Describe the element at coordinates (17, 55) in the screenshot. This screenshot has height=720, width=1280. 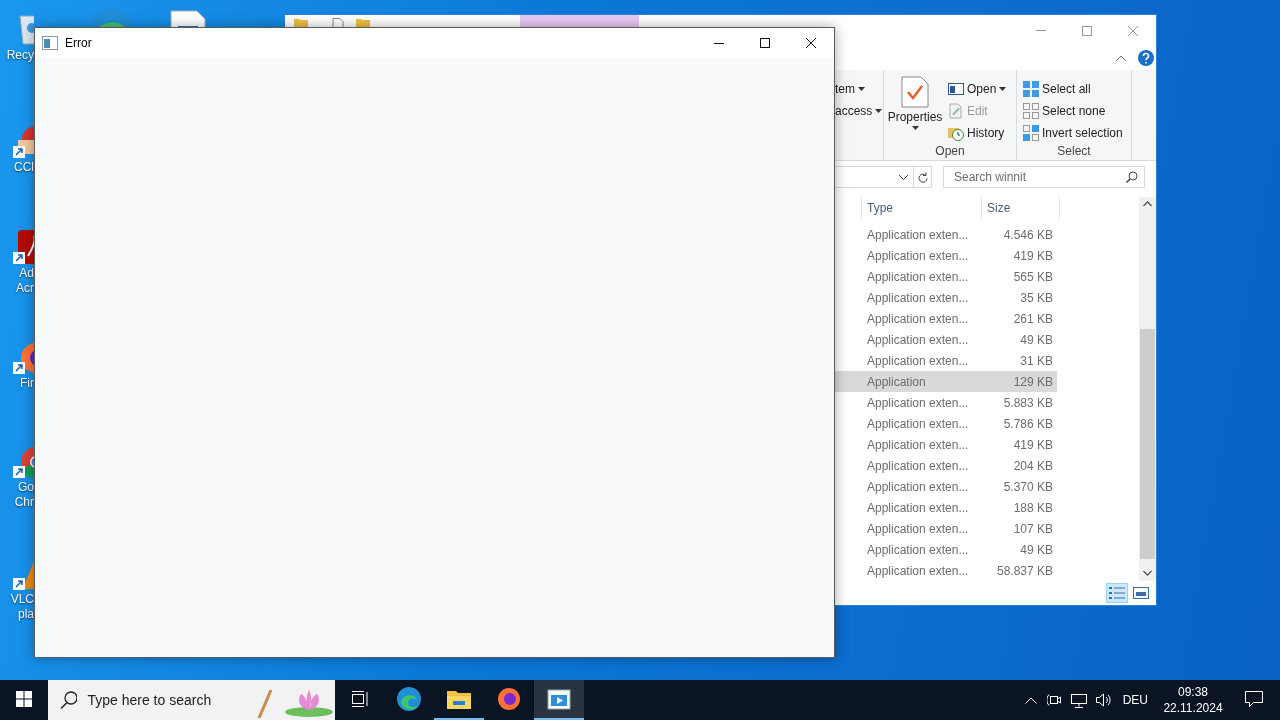
I see `desktop-icon-label: Recy` at that location.